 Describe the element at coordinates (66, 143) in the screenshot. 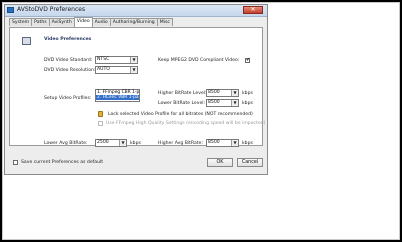

I see `lower-avg-label: Lower Avg BitRate:` at that location.